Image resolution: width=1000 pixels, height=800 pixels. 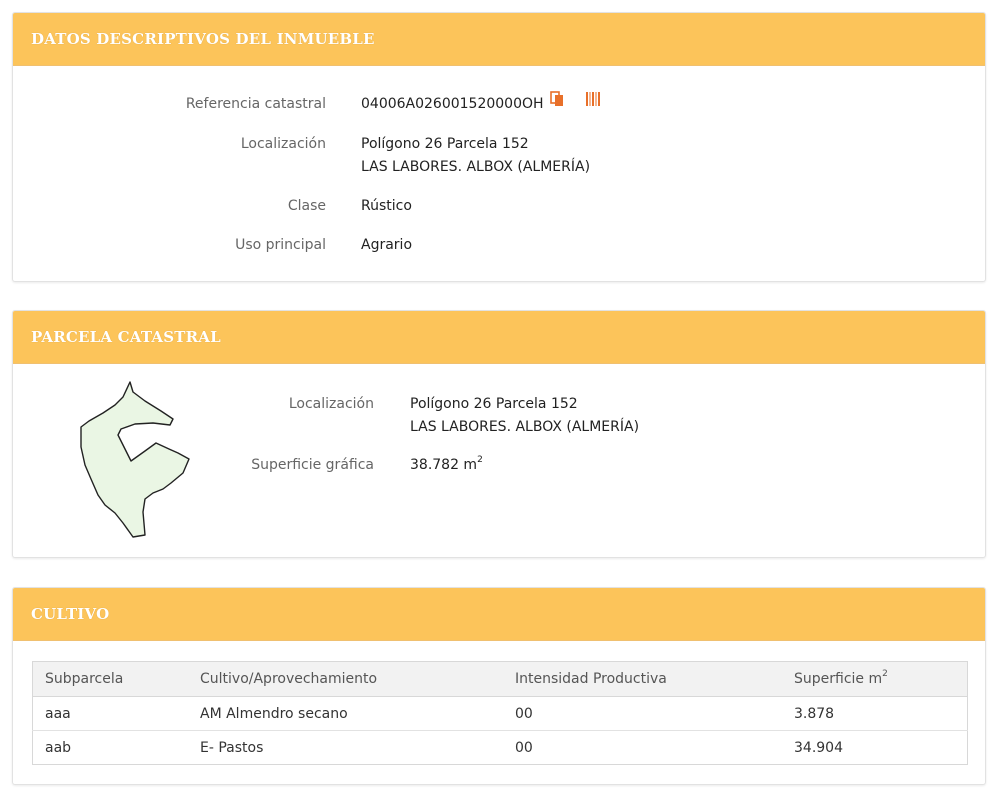 I want to click on cell-subparcela: aab, so click(x=58, y=747).